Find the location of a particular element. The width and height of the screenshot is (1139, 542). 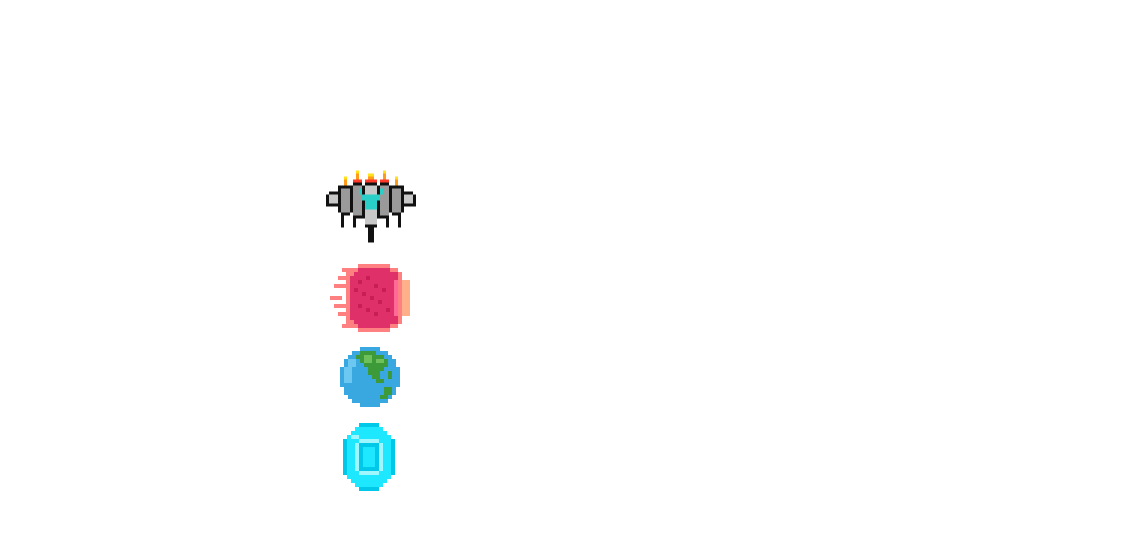

earth-planet-icon is located at coordinates (370, 377).